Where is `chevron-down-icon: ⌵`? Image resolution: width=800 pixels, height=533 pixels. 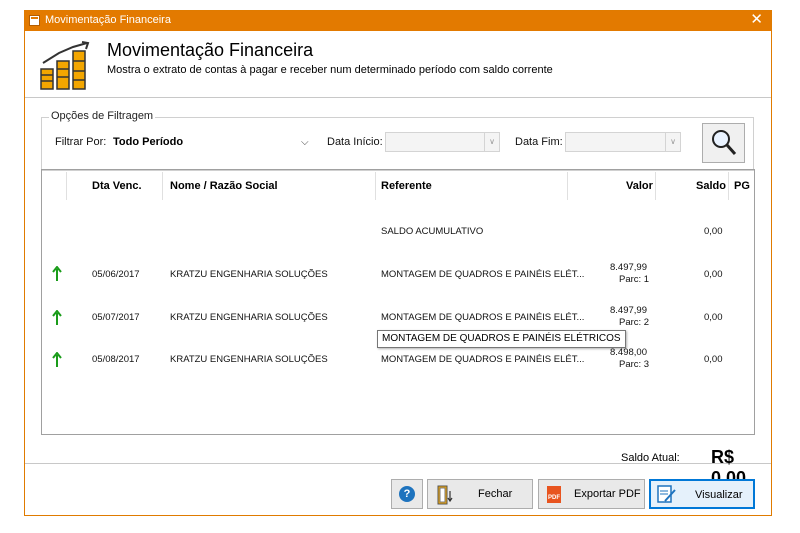
chevron-down-icon: ⌵ is located at coordinates (305, 142).